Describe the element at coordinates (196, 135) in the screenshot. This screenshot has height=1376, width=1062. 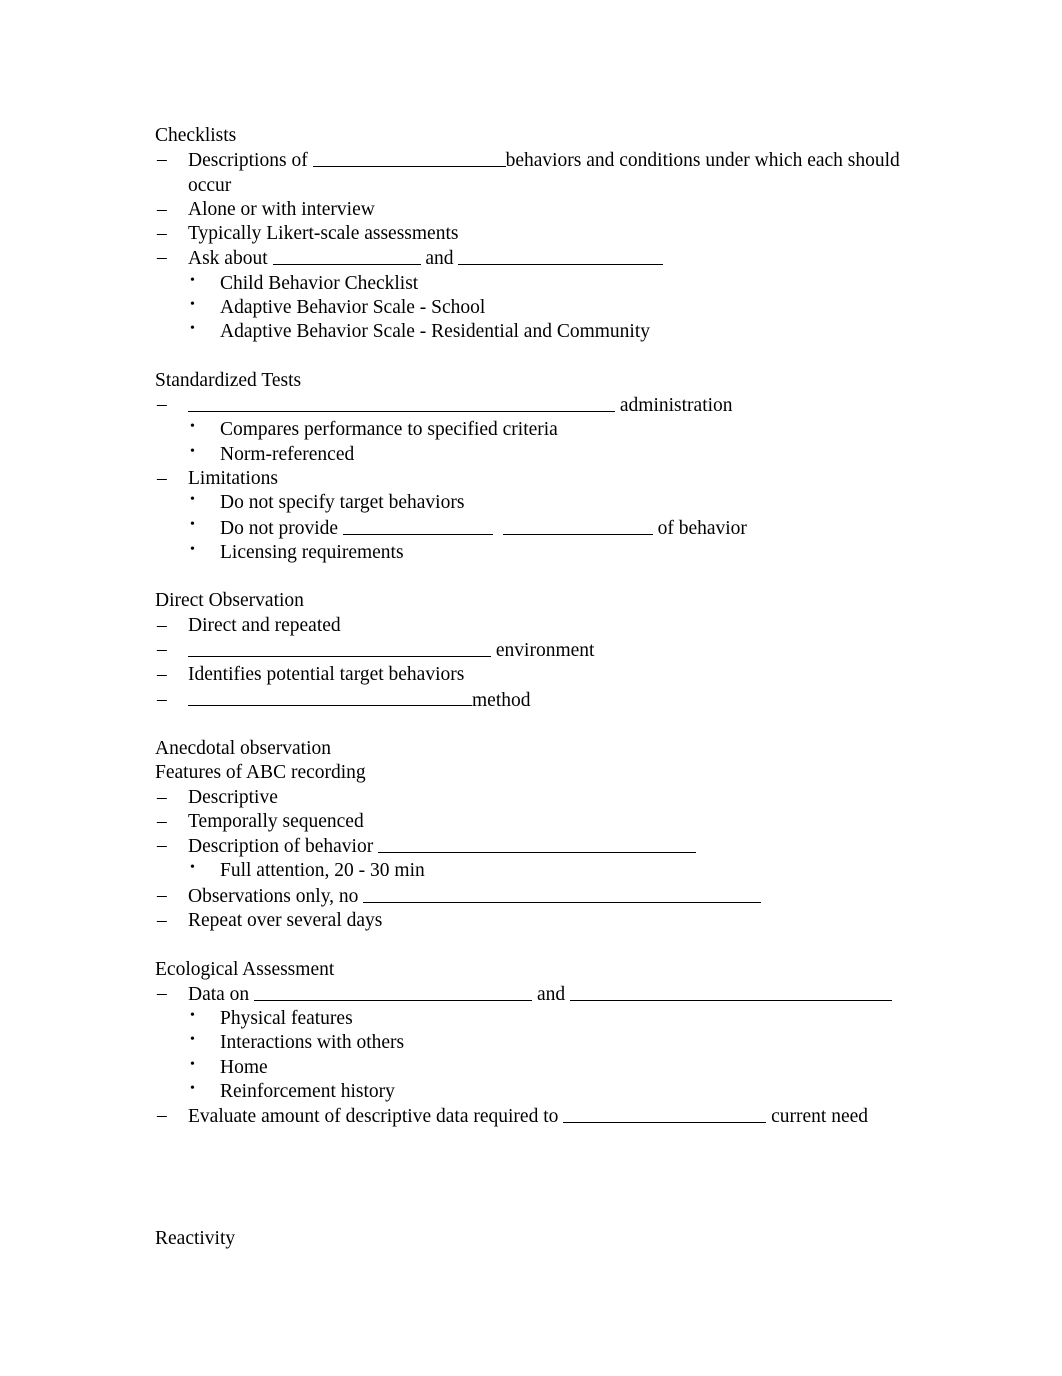
I see `heading-checklists: Checklists` at that location.